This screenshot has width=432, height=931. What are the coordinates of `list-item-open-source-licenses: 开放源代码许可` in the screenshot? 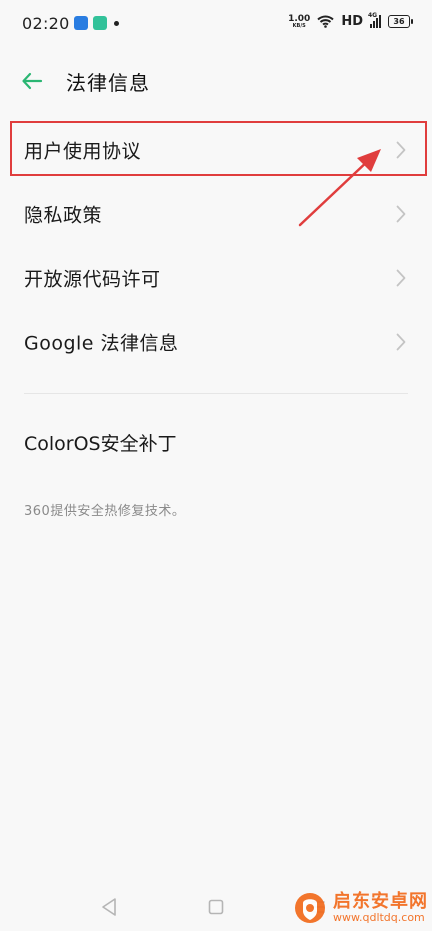 It's located at (216, 278).